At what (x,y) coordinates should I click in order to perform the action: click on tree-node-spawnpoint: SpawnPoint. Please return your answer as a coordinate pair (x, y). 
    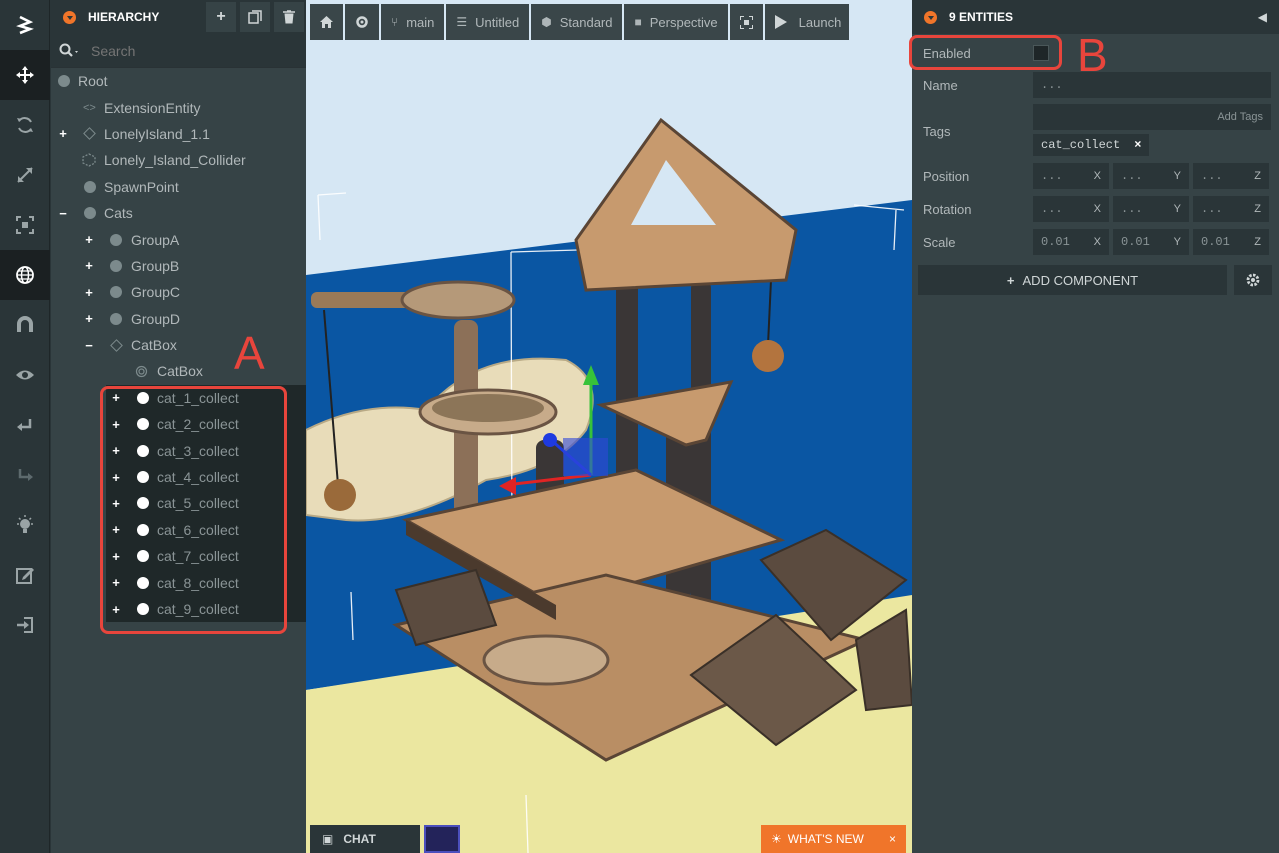
    Looking at the image, I should click on (178, 187).